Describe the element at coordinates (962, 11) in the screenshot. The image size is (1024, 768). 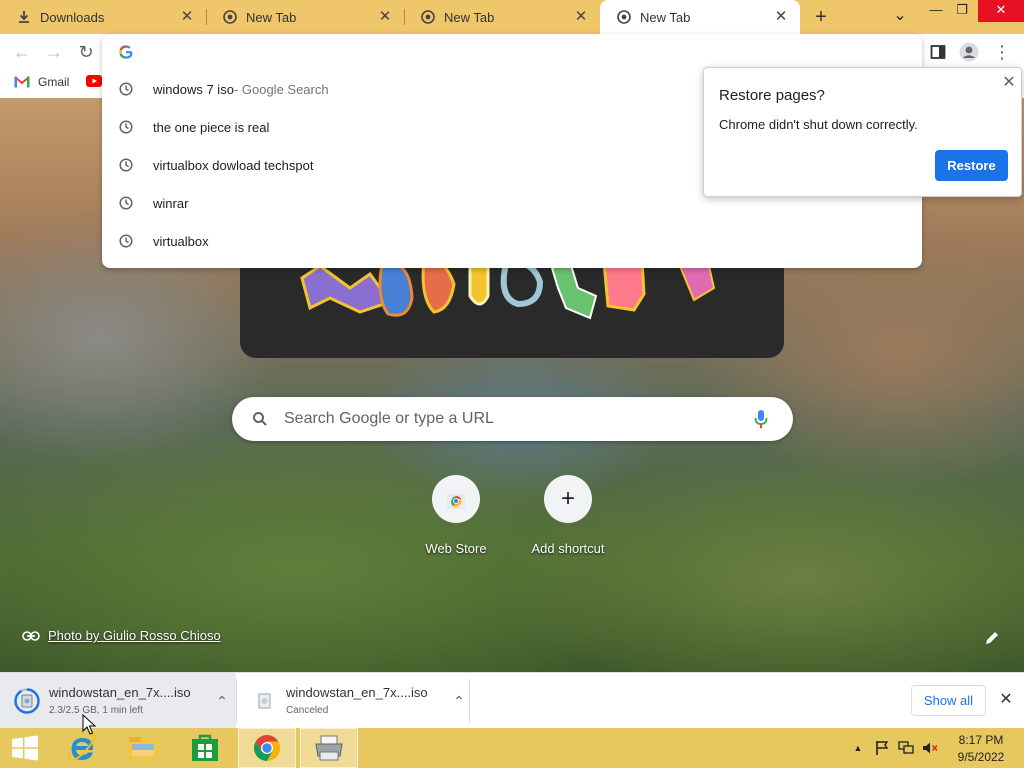
I see `restore-window-button: ❐` at that location.